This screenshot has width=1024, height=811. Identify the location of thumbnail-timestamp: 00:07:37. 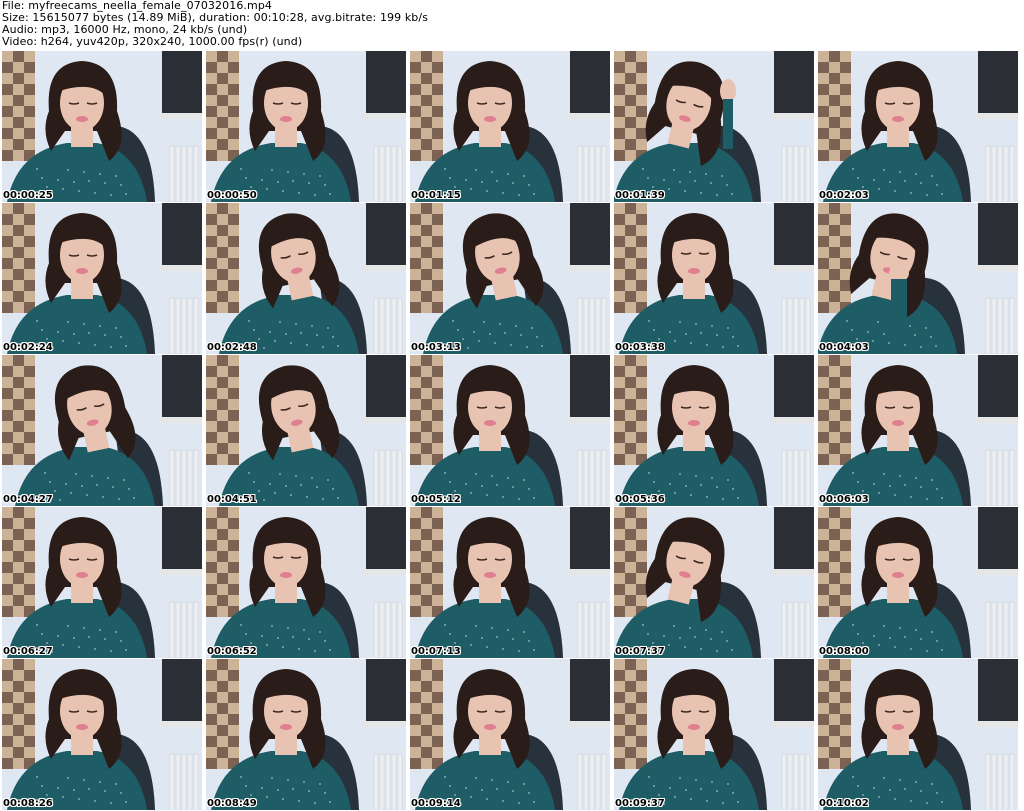
(640, 651).